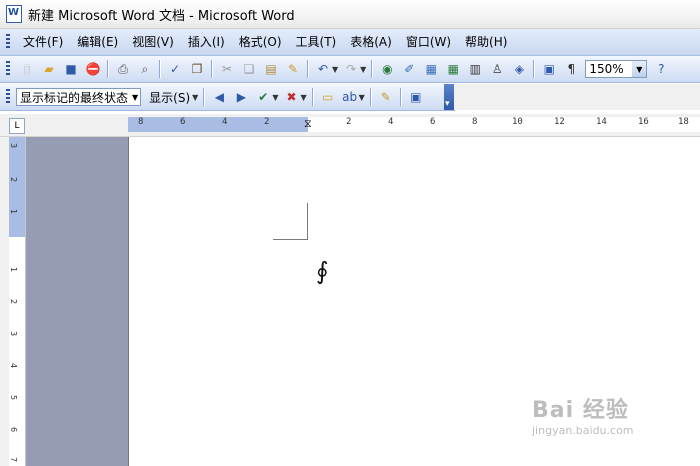  Describe the element at coordinates (263, 97) in the screenshot. I see `accept-change-icon: ✔` at that location.